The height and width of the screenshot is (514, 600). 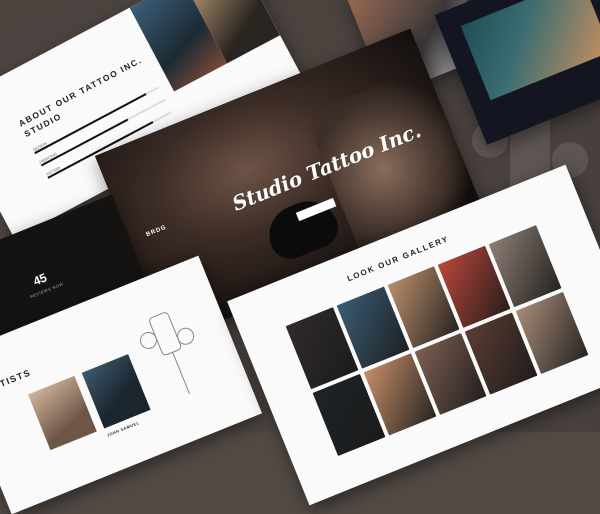 What do you see at coordinates (40, 279) in the screenshot?
I see `stat-value: 45` at bounding box center [40, 279].